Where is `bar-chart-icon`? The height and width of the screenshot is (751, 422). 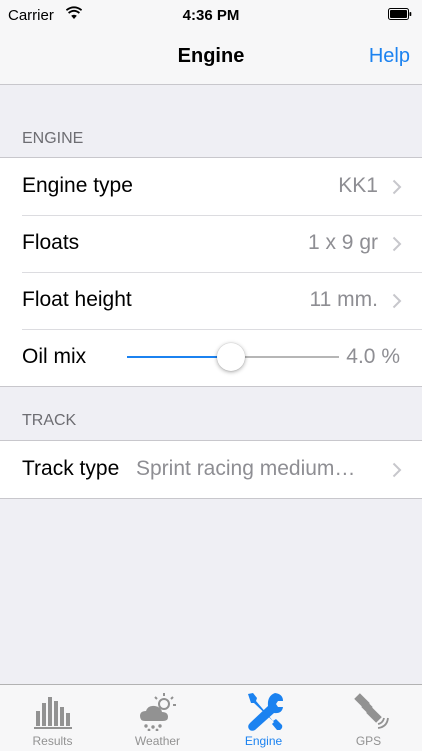
bar-chart-icon is located at coordinates (53, 713).